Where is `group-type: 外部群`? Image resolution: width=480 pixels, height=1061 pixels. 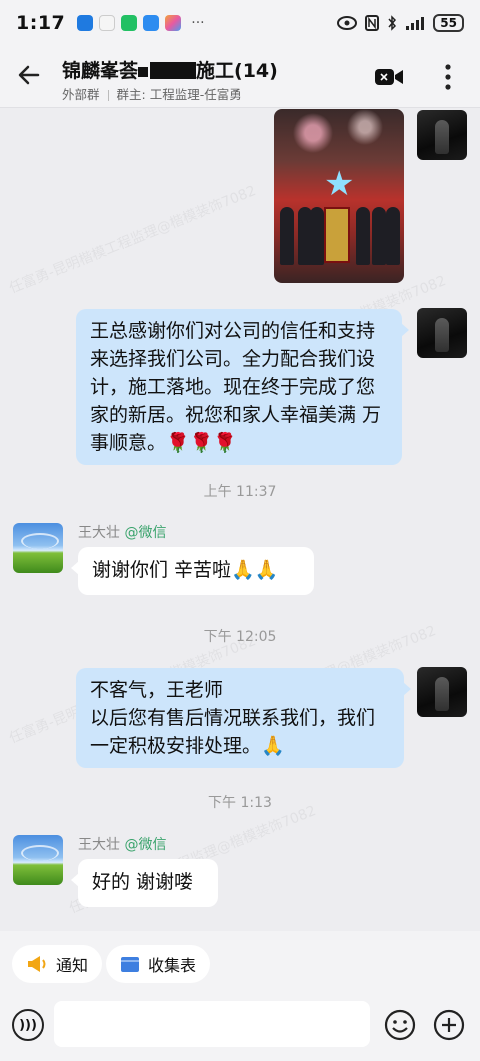 group-type: 外部群 is located at coordinates (81, 94).